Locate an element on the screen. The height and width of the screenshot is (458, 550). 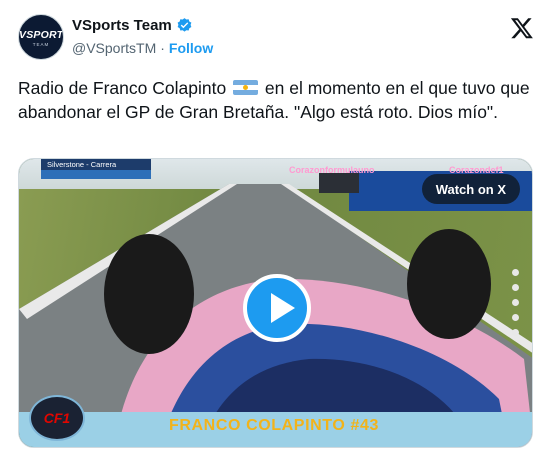
tweet-text-part-1: Radio de Franco Colapinto is located at coordinates (122, 88).